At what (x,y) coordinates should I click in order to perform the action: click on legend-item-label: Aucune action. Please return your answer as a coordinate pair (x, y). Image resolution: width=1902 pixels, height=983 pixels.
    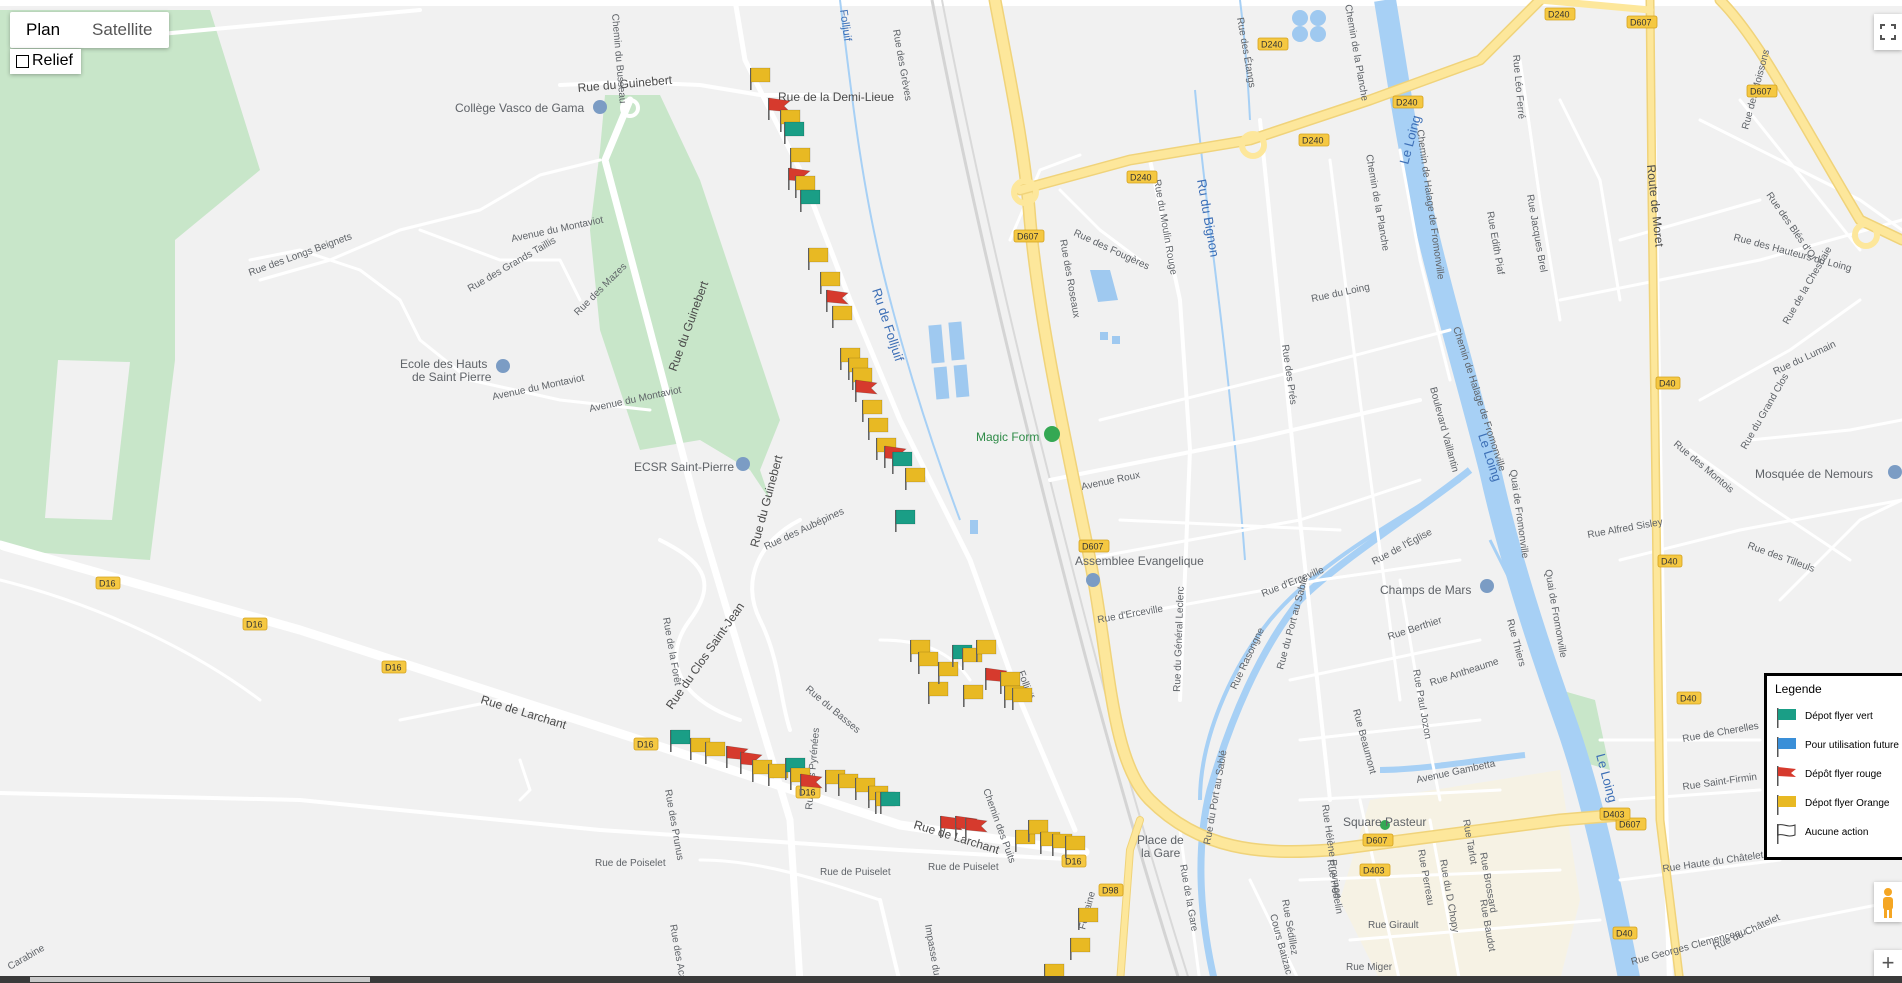
    Looking at the image, I should click on (1837, 832).